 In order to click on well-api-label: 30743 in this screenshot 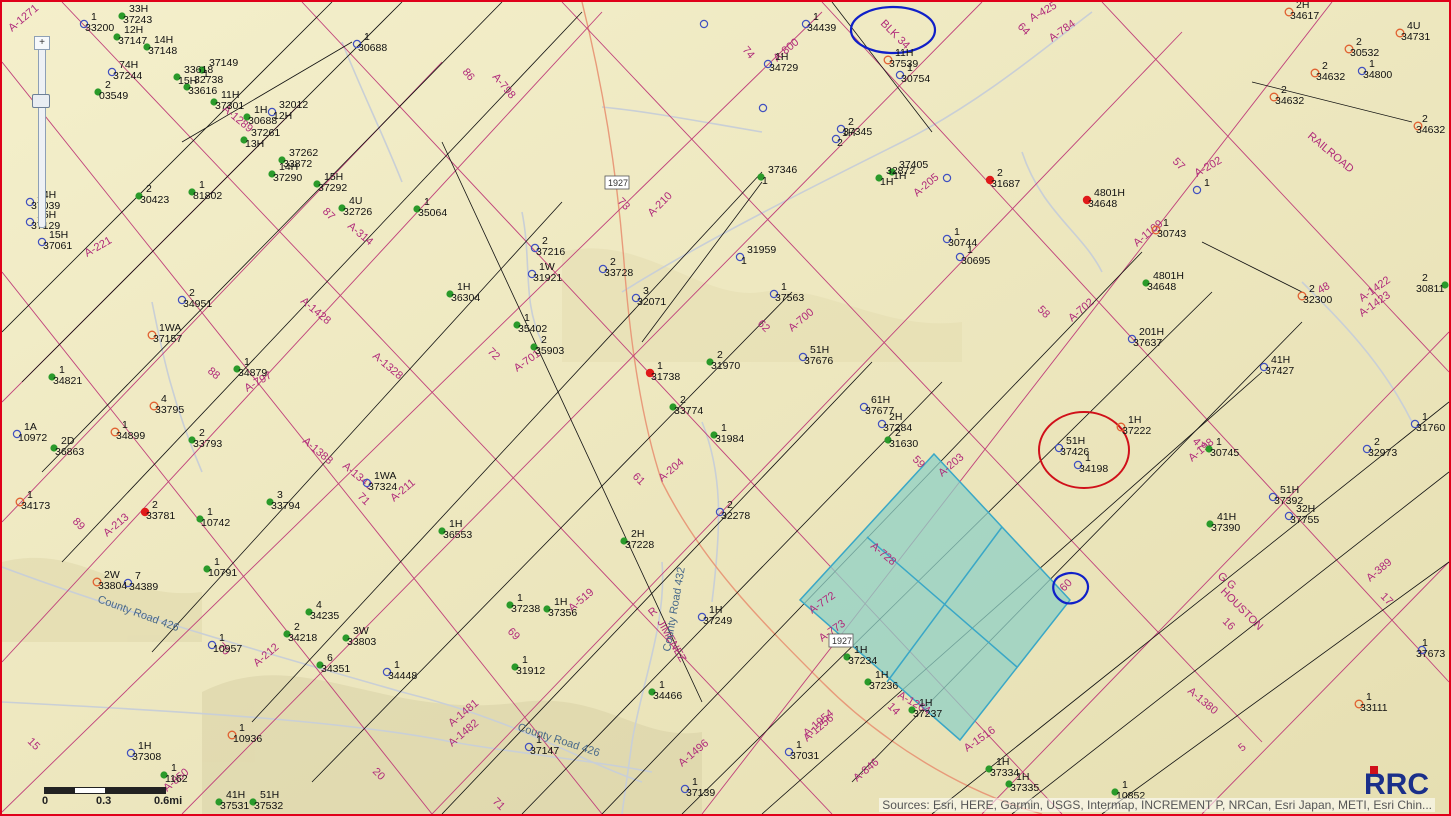, I will do `click(1171, 234)`.